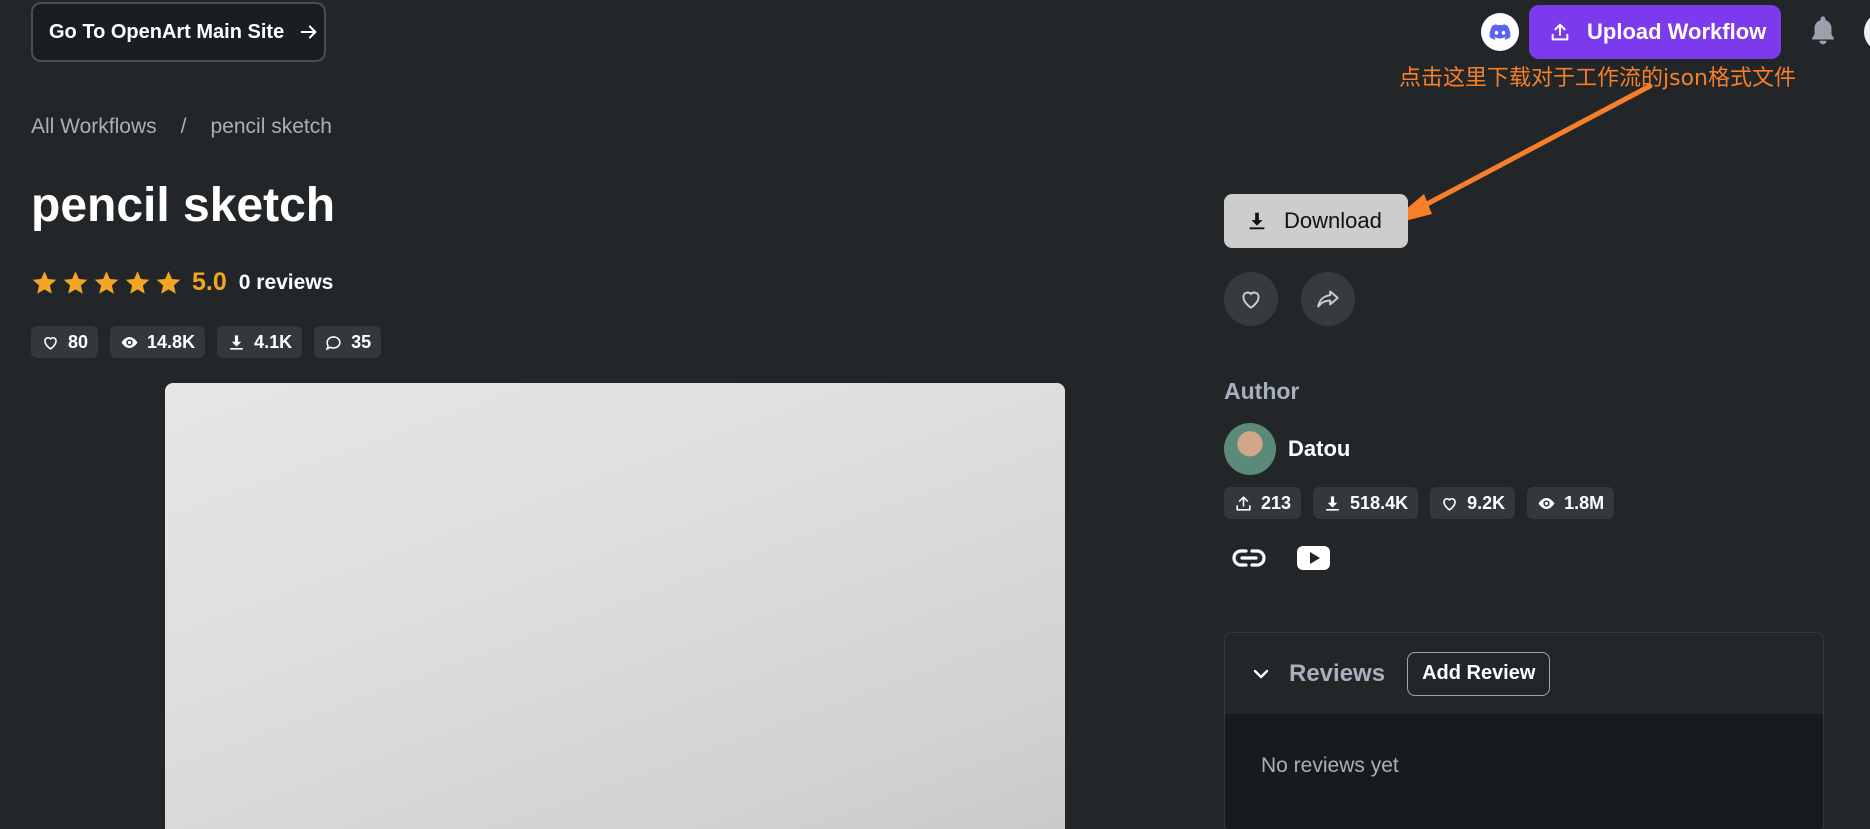  I want to click on author-uploads-stat: 213, so click(1263, 503).